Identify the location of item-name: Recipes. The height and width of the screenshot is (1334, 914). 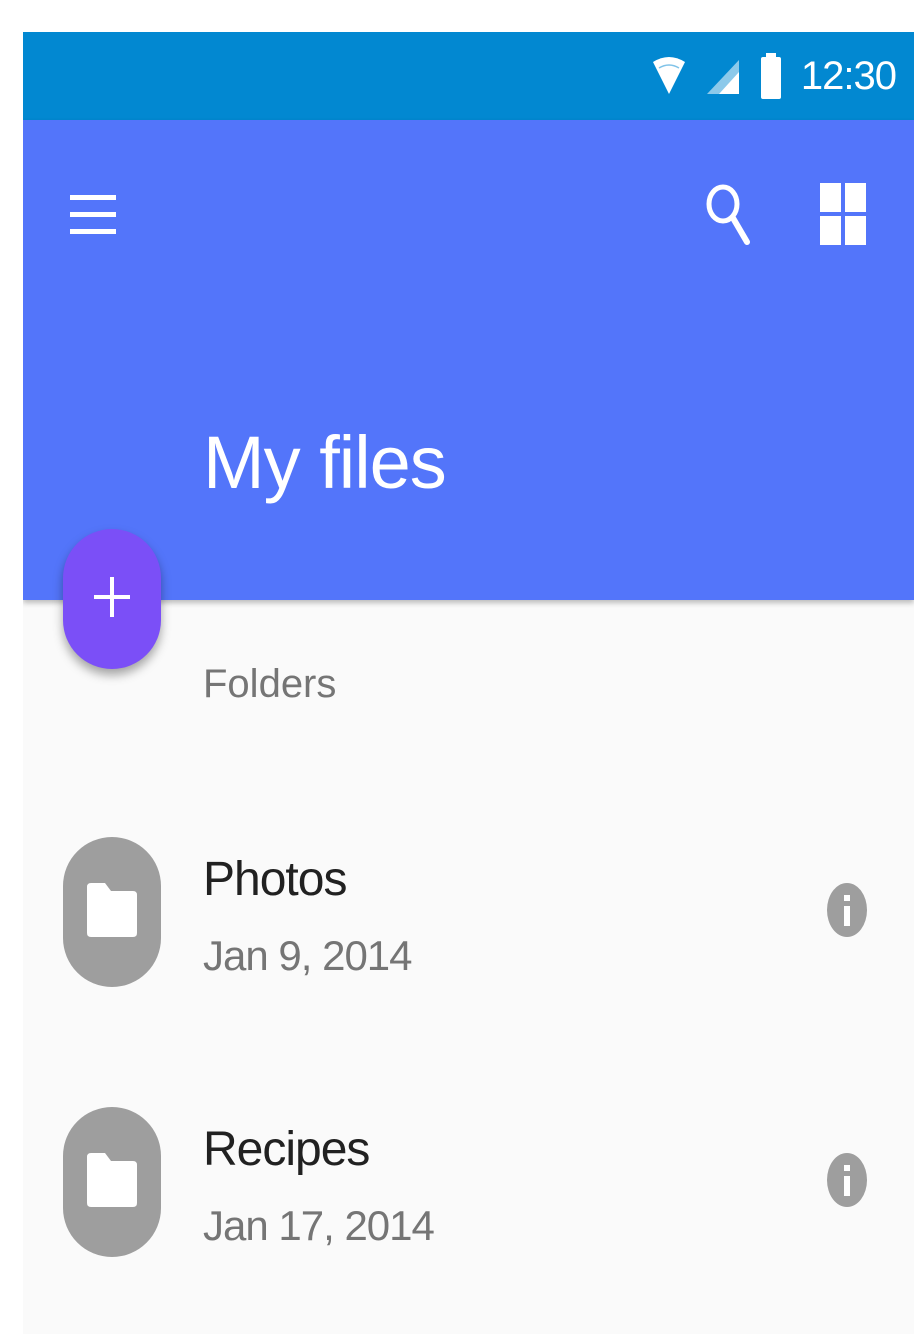
(286, 1149).